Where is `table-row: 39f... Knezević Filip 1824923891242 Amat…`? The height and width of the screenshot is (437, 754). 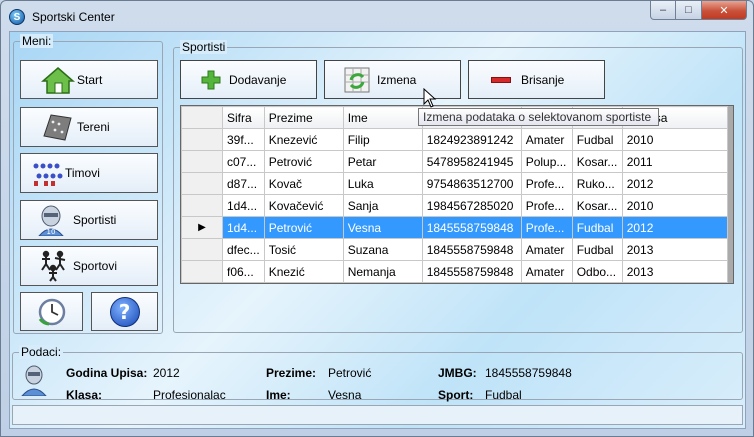 table-row: 39f... Knezević Filip 1824923891242 Amat… is located at coordinates (454, 139).